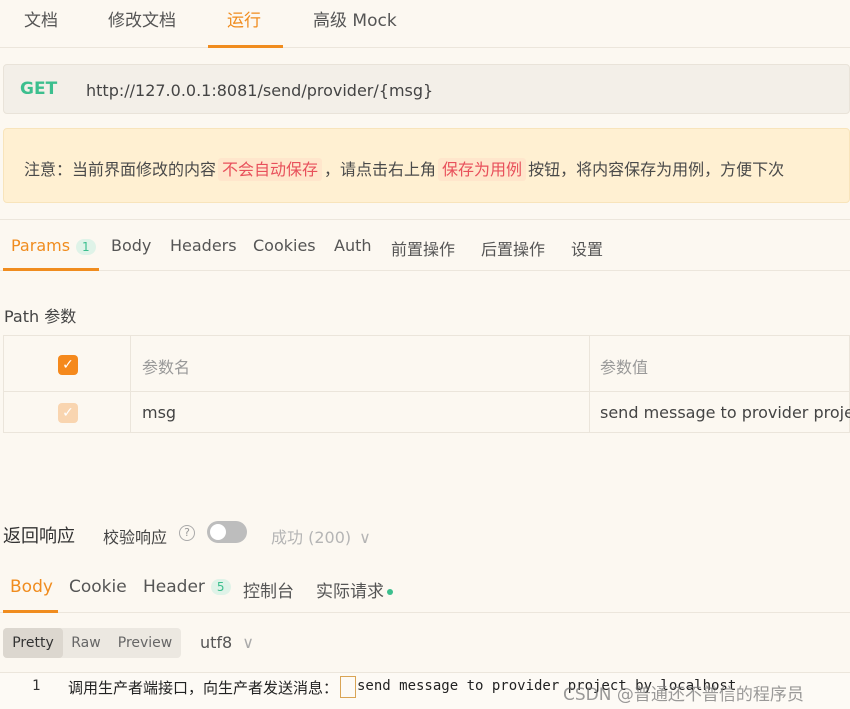 The width and height of the screenshot is (850, 709). I want to click on column-header-value: 参数值, so click(624, 367).